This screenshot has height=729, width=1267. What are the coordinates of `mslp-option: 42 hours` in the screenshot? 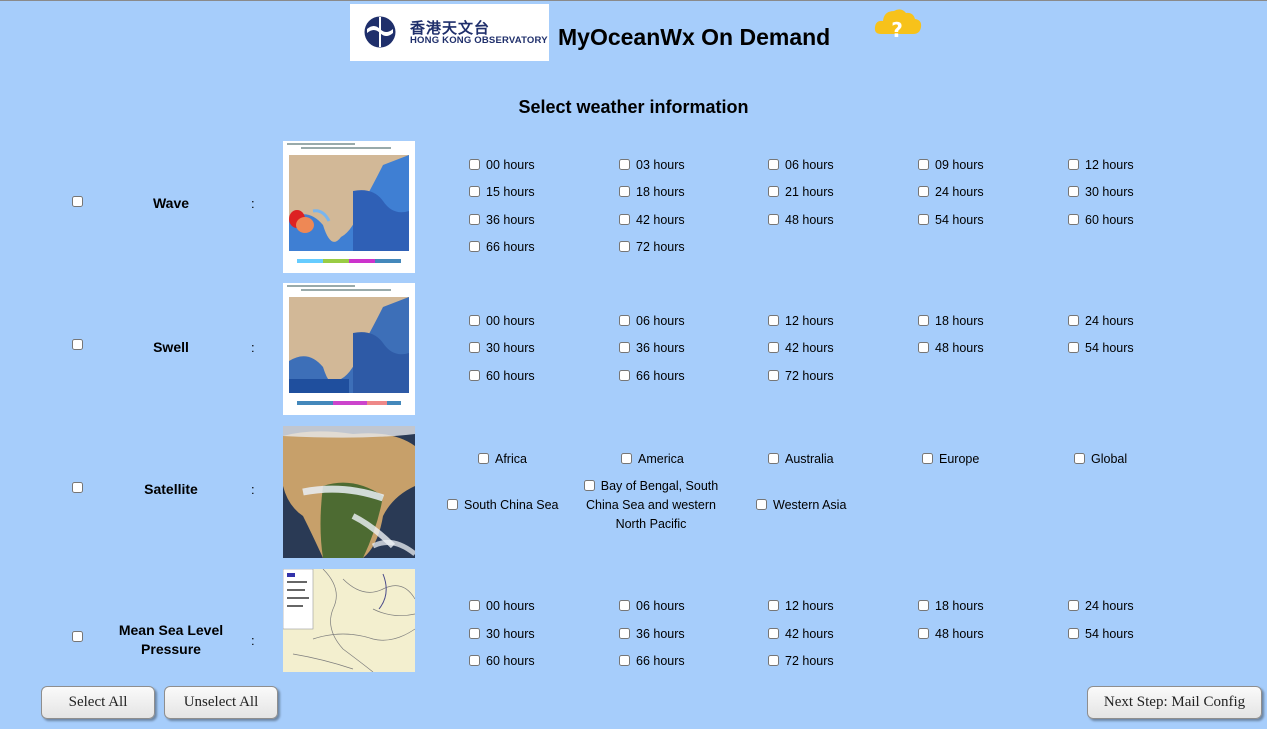 It's located at (801, 634).